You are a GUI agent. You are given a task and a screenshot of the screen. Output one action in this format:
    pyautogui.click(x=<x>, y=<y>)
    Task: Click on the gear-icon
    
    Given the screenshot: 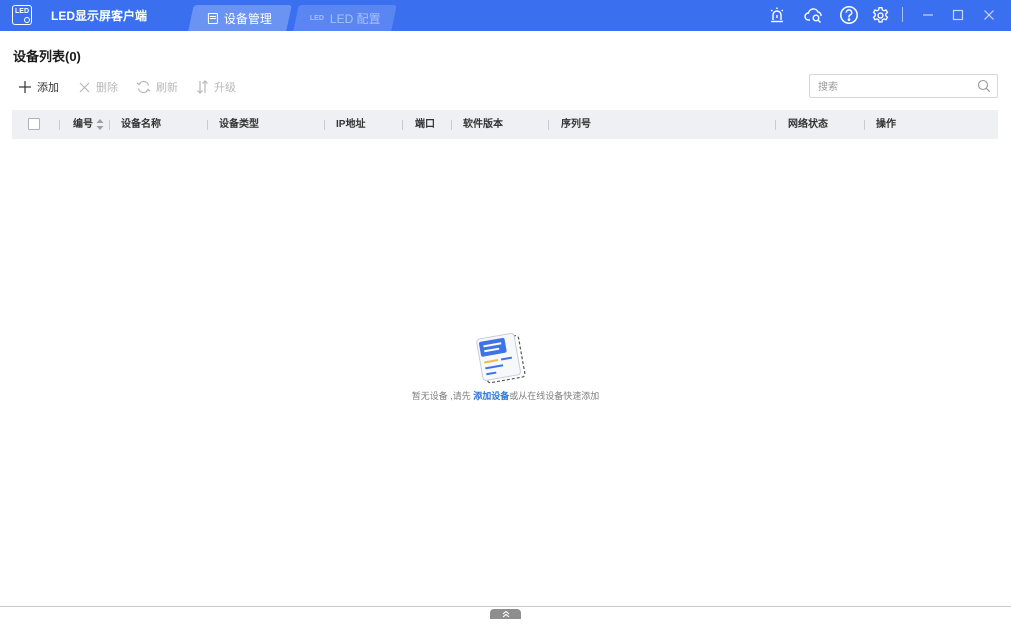 What is the action you would take?
    pyautogui.click(x=880, y=14)
    